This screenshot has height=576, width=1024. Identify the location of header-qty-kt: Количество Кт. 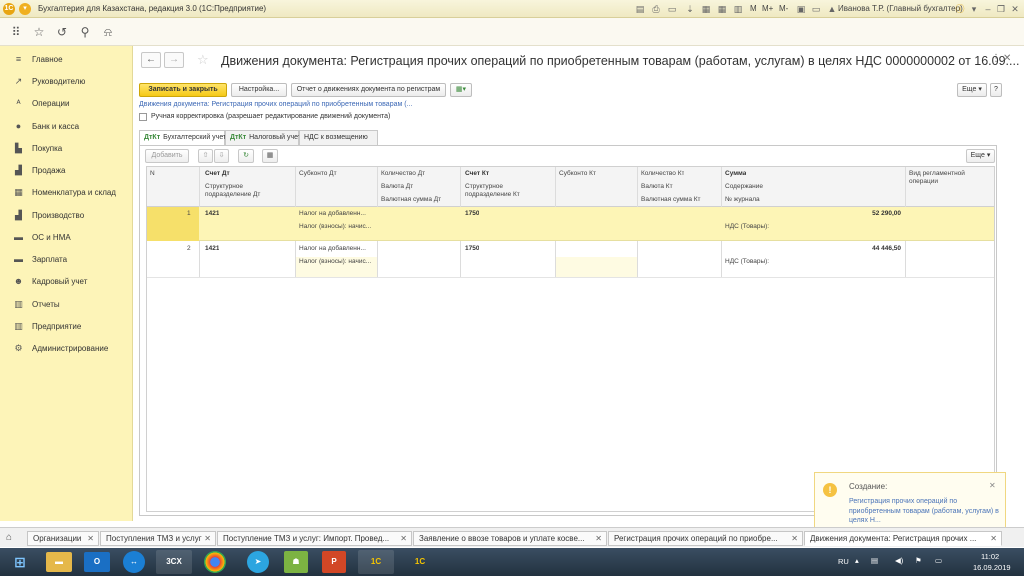
(662, 173).